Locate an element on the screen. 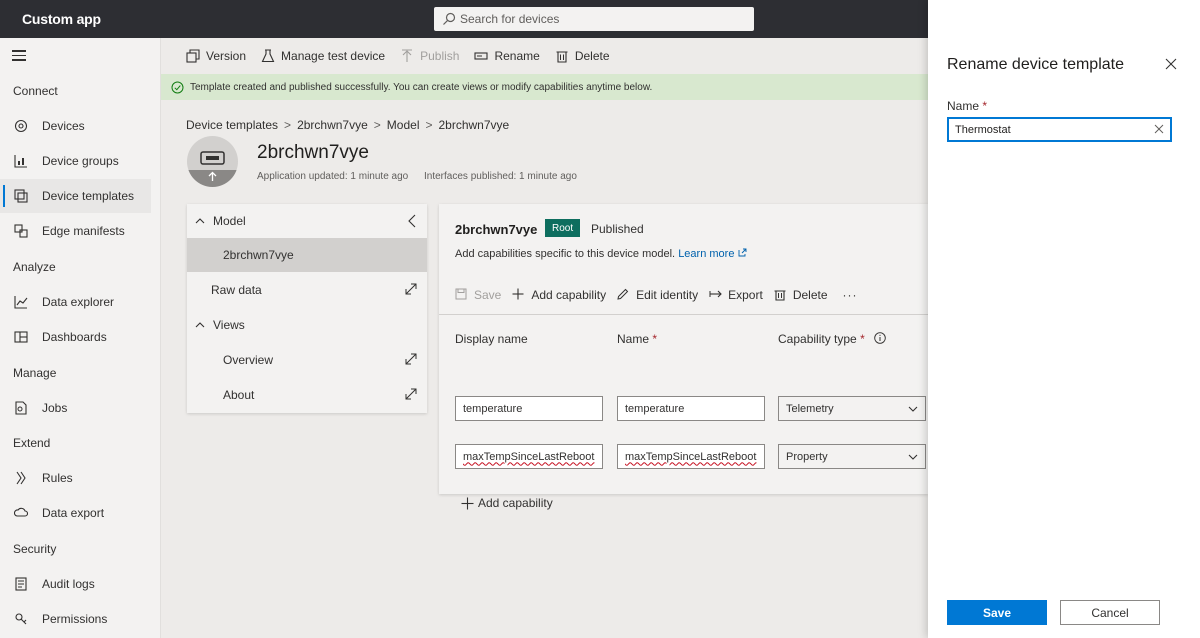 This screenshot has width=1200, height=638. sidebar-item-device-templates: Device templates is located at coordinates (75, 196).